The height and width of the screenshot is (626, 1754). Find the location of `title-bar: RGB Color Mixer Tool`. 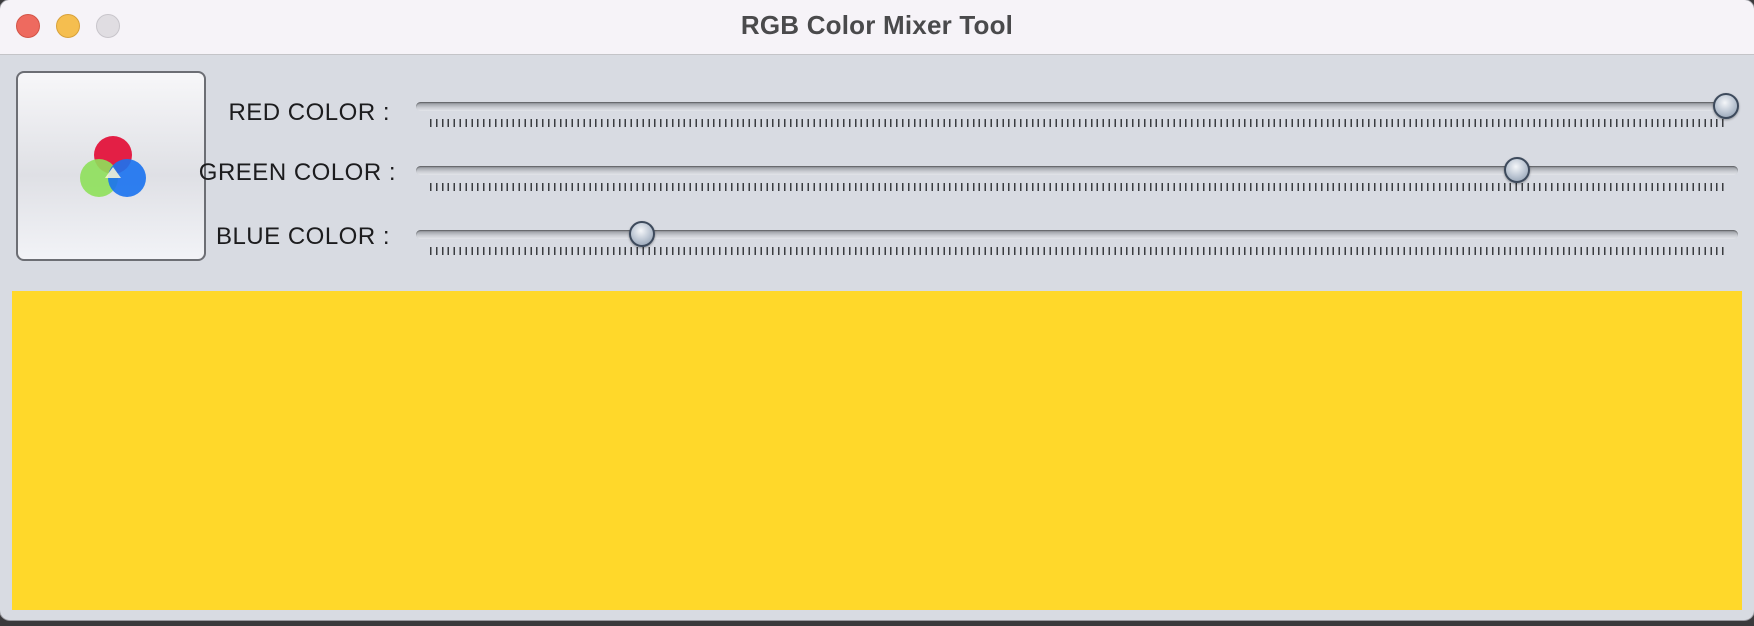

title-bar: RGB Color Mixer Tool is located at coordinates (877, 27).